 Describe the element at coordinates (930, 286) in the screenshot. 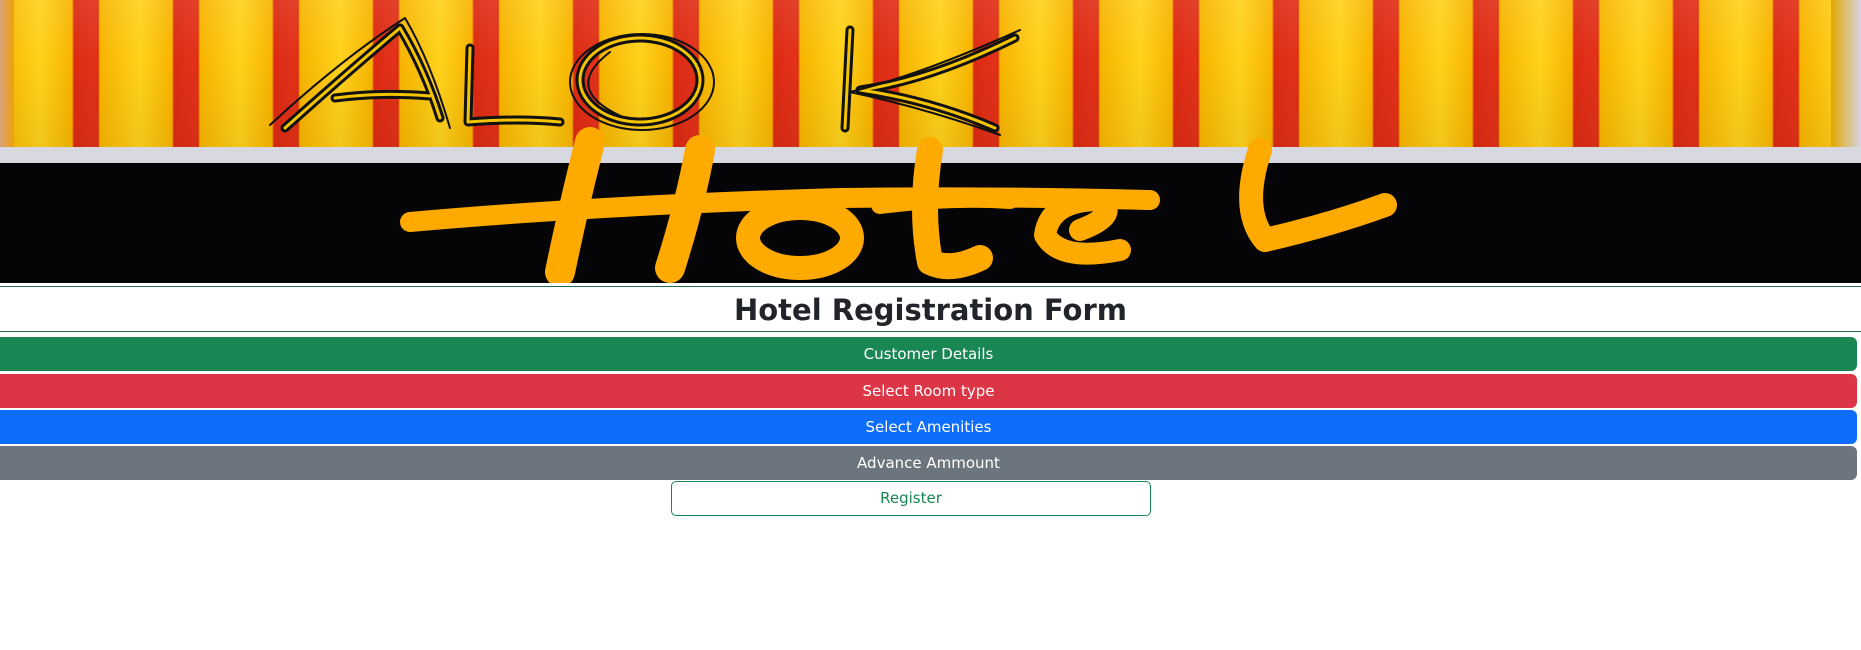

I see `title-top-divider` at that location.